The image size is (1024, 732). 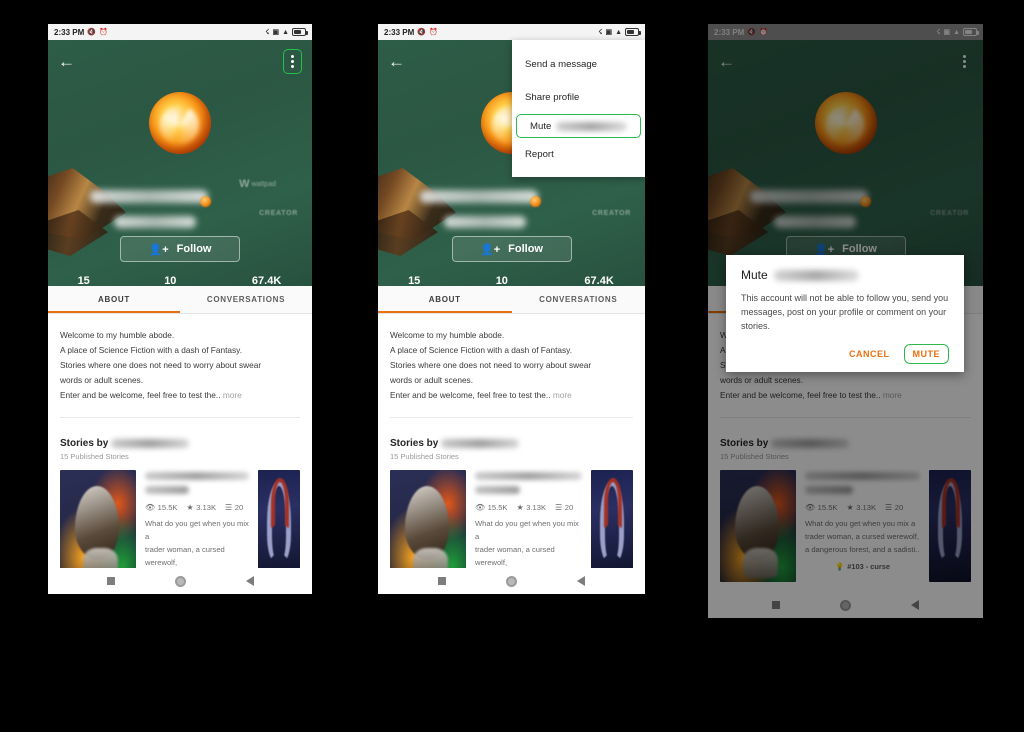 What do you see at coordinates (926, 354) in the screenshot?
I see `mute-button: MUTE` at bounding box center [926, 354].